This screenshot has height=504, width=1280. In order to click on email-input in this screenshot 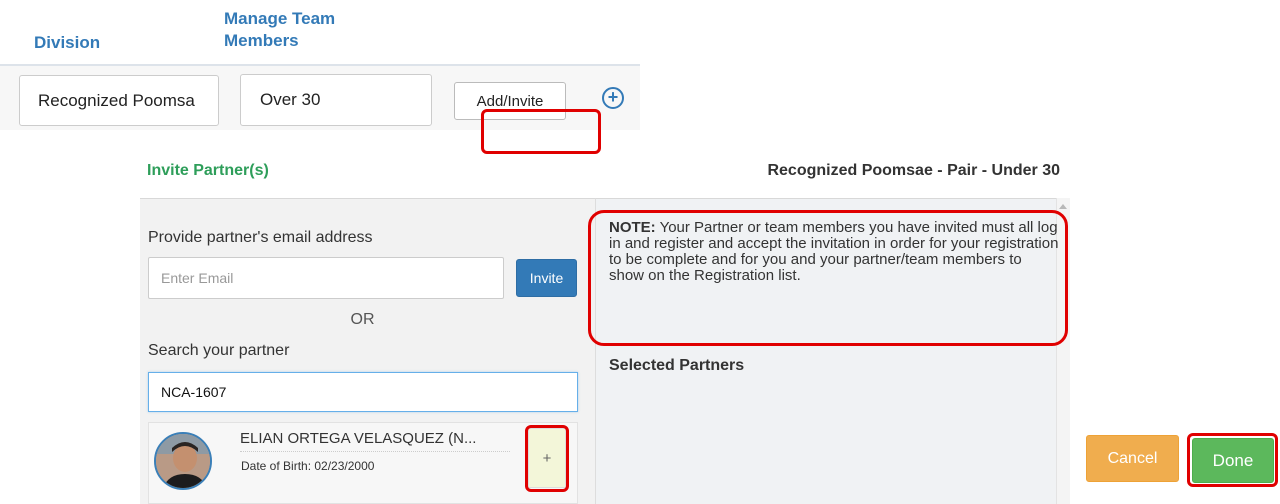, I will do `click(326, 278)`.